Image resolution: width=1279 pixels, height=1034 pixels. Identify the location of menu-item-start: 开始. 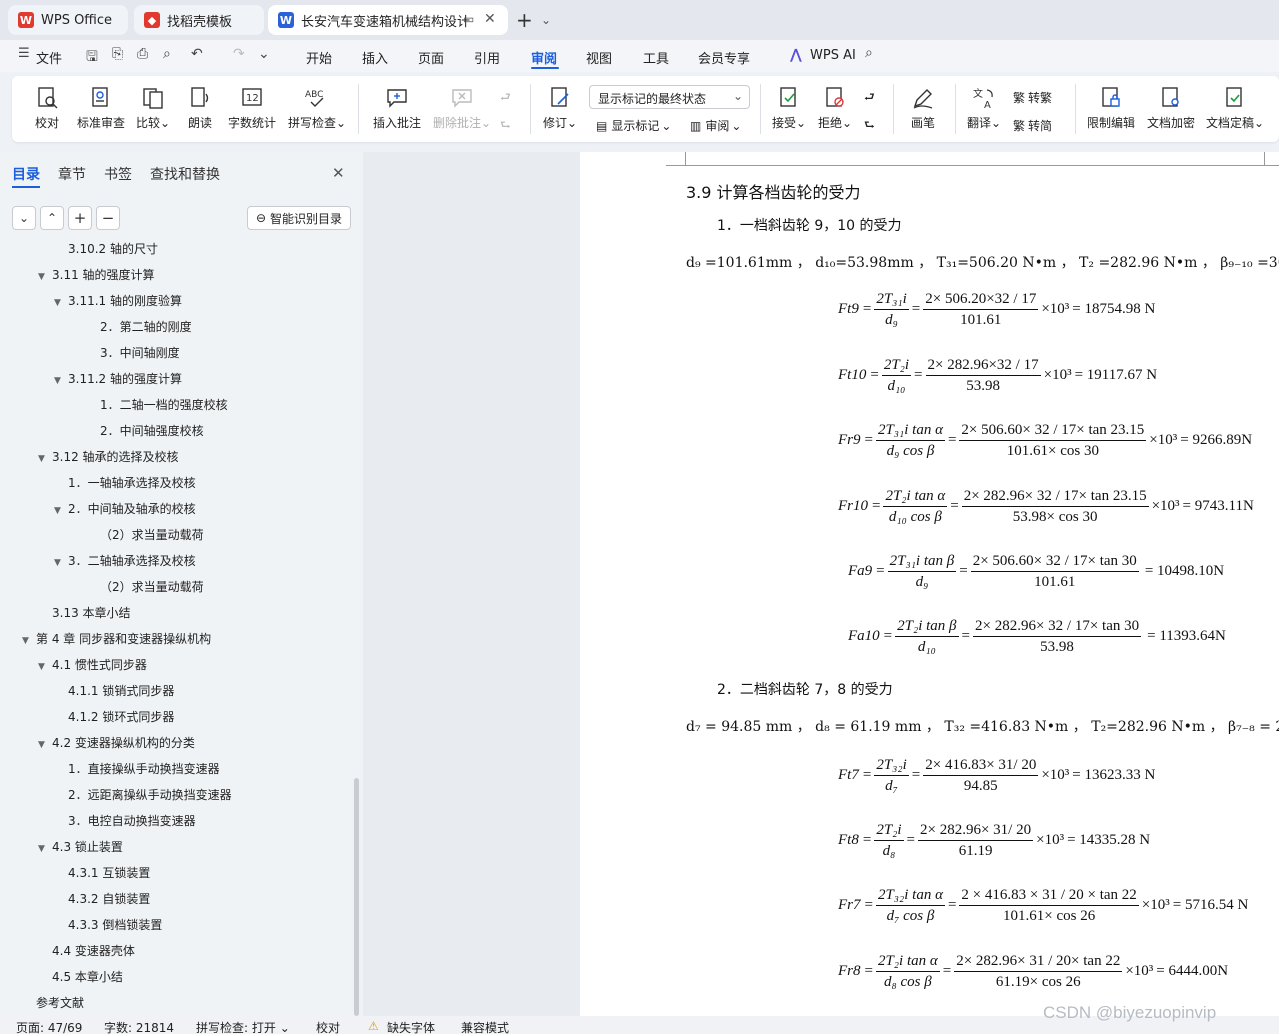
(319, 57).